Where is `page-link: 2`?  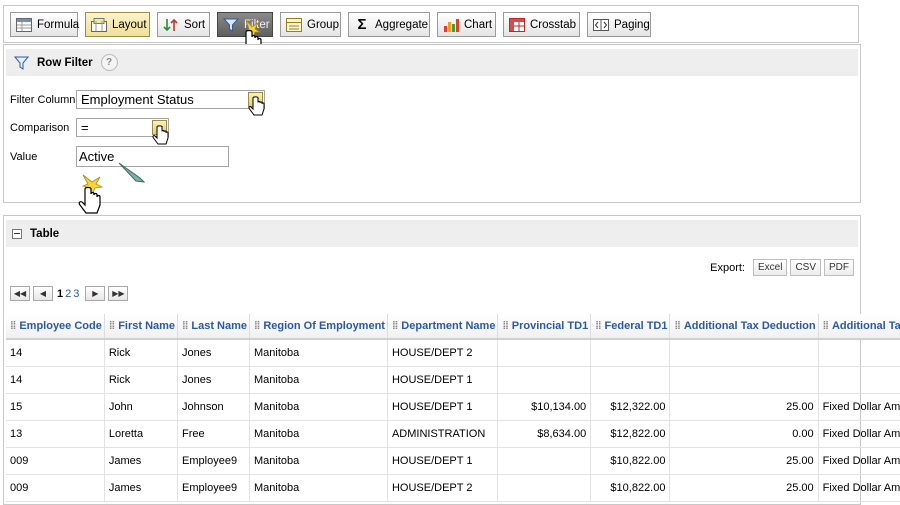 page-link: 2 is located at coordinates (68, 294).